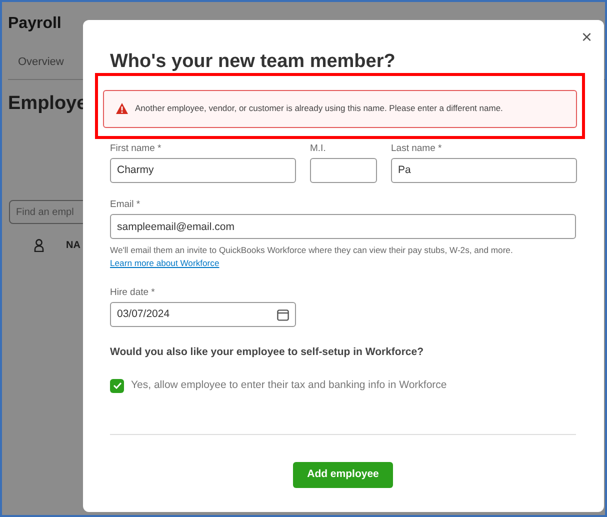 This screenshot has height=517, width=607. I want to click on checkbox, so click(117, 385).